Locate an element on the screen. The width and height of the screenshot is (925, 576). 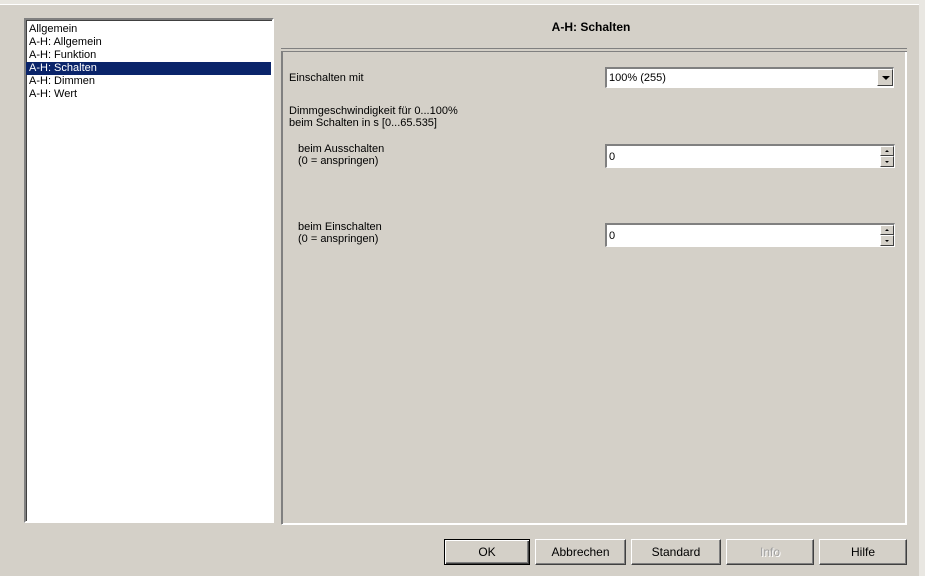
ausschalten-spinner is located at coordinates (887, 156).